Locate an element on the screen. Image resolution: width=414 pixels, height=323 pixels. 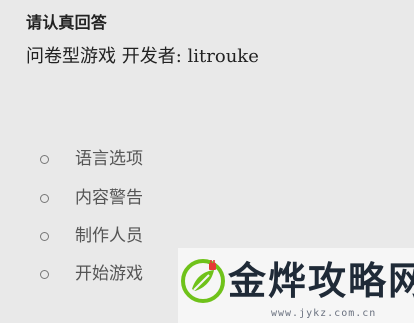
menu-item-start-game: 开始游戏 is located at coordinates (91, 274).